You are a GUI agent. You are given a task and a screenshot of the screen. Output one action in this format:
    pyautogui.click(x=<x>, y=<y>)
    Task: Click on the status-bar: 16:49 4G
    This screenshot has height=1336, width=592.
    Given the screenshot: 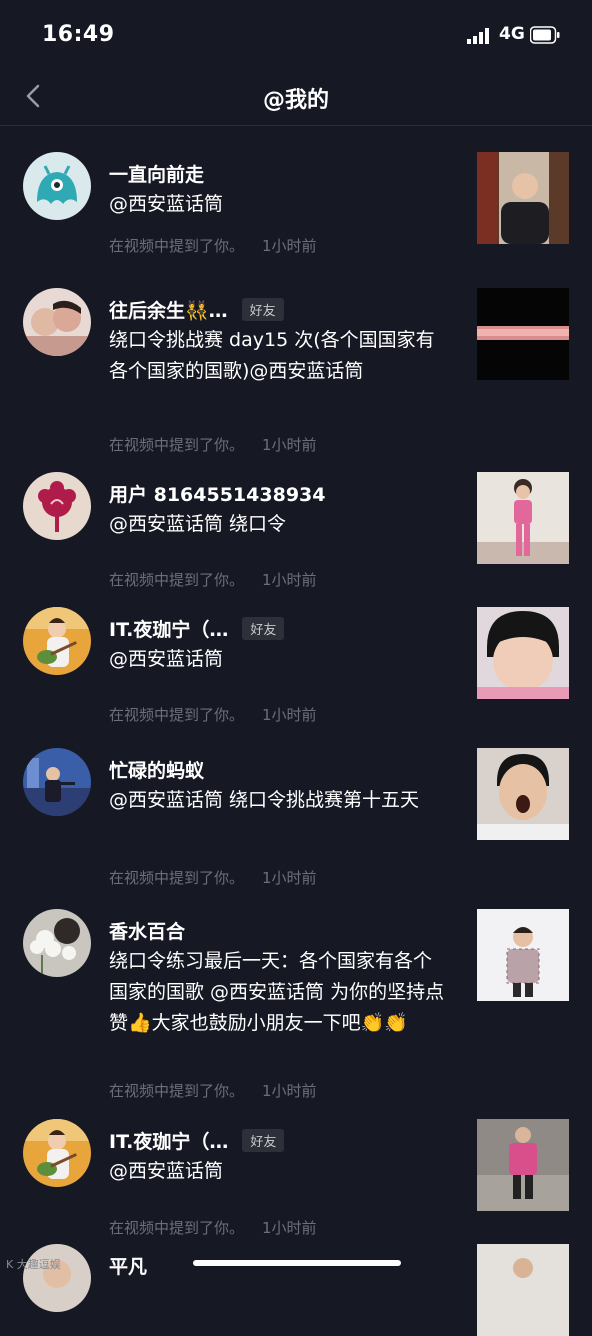 What is the action you would take?
    pyautogui.click(x=296, y=35)
    